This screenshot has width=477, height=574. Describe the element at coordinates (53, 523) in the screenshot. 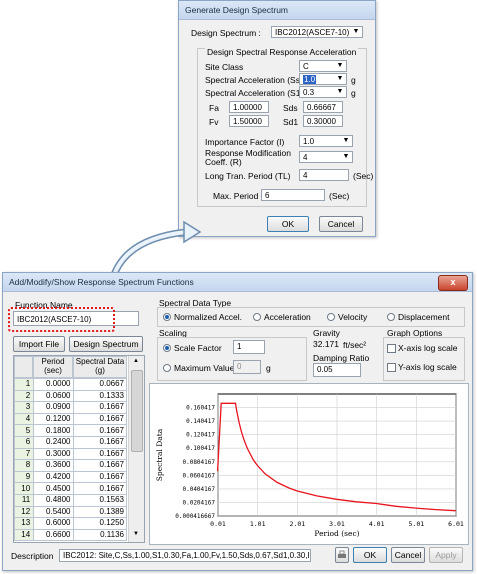

I see `period-cell: 0.6000` at that location.